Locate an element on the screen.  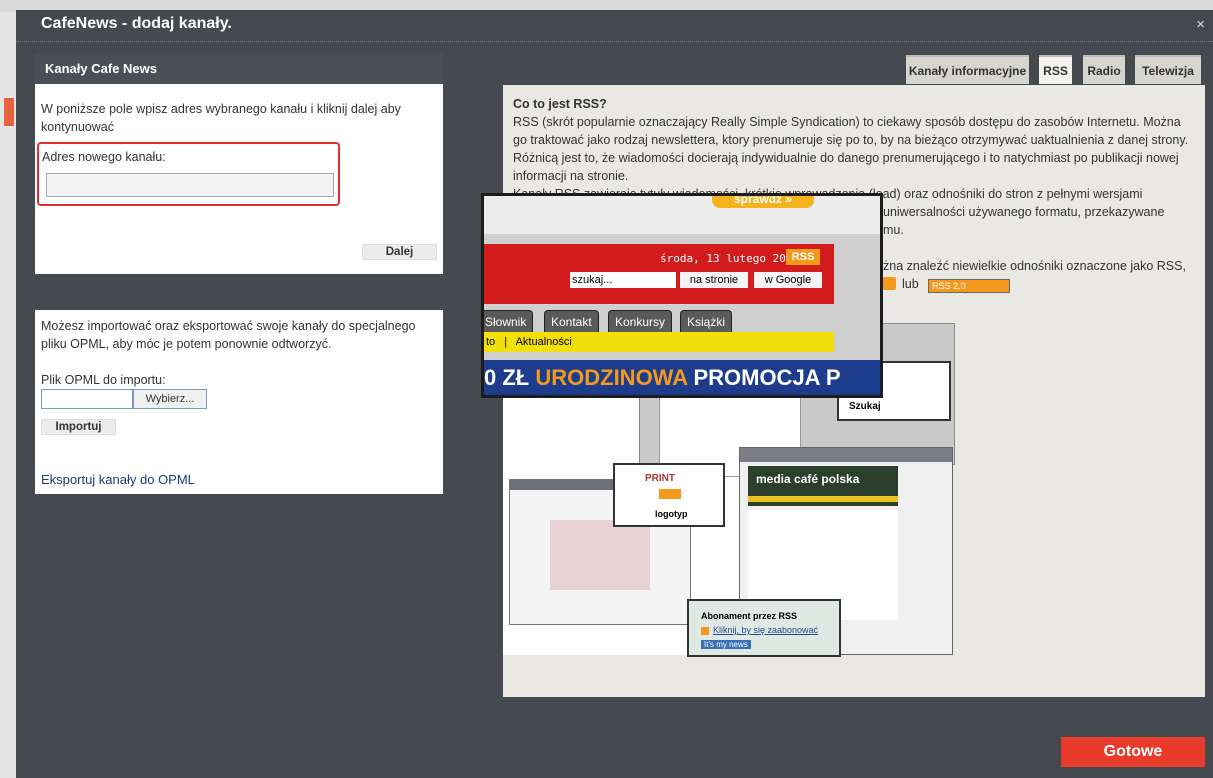
panel-header: Kanały Cafe News is located at coordinates (239, 69).